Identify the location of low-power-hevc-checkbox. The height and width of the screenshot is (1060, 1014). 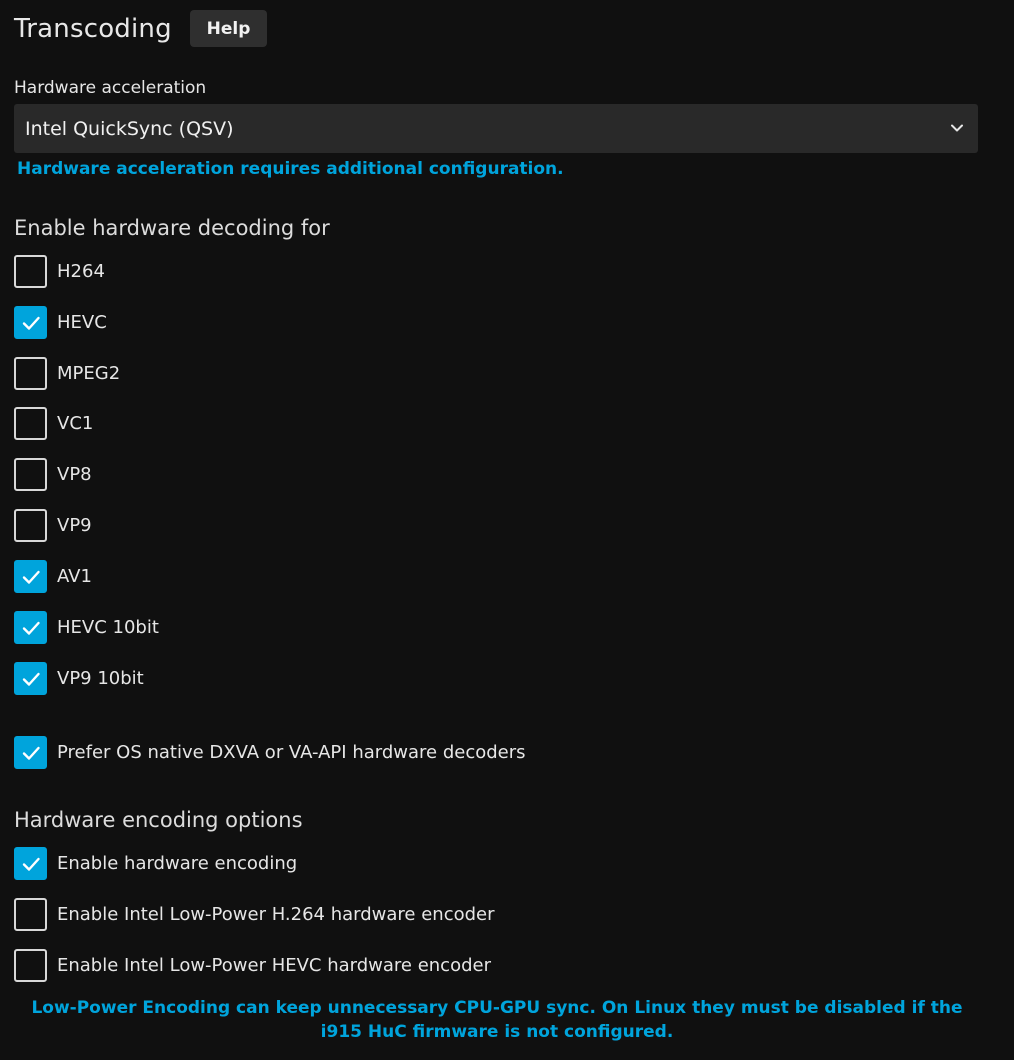
(30, 965).